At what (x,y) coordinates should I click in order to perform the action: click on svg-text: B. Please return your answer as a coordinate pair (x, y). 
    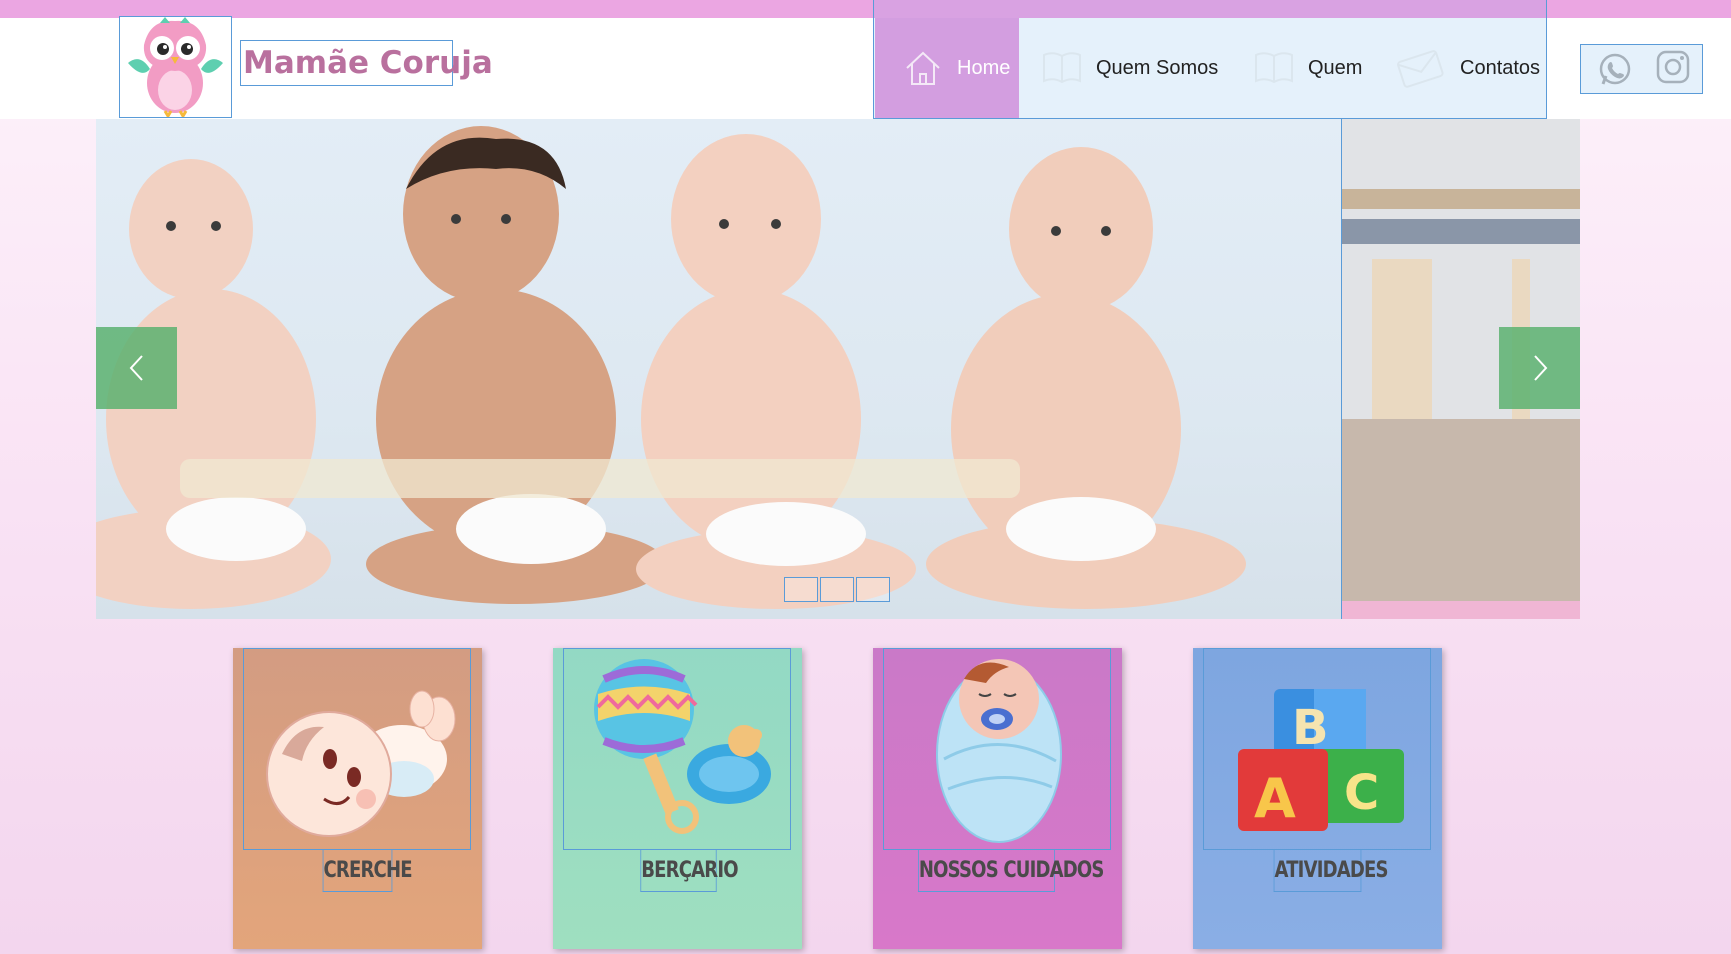
    Looking at the image, I should click on (1310, 728).